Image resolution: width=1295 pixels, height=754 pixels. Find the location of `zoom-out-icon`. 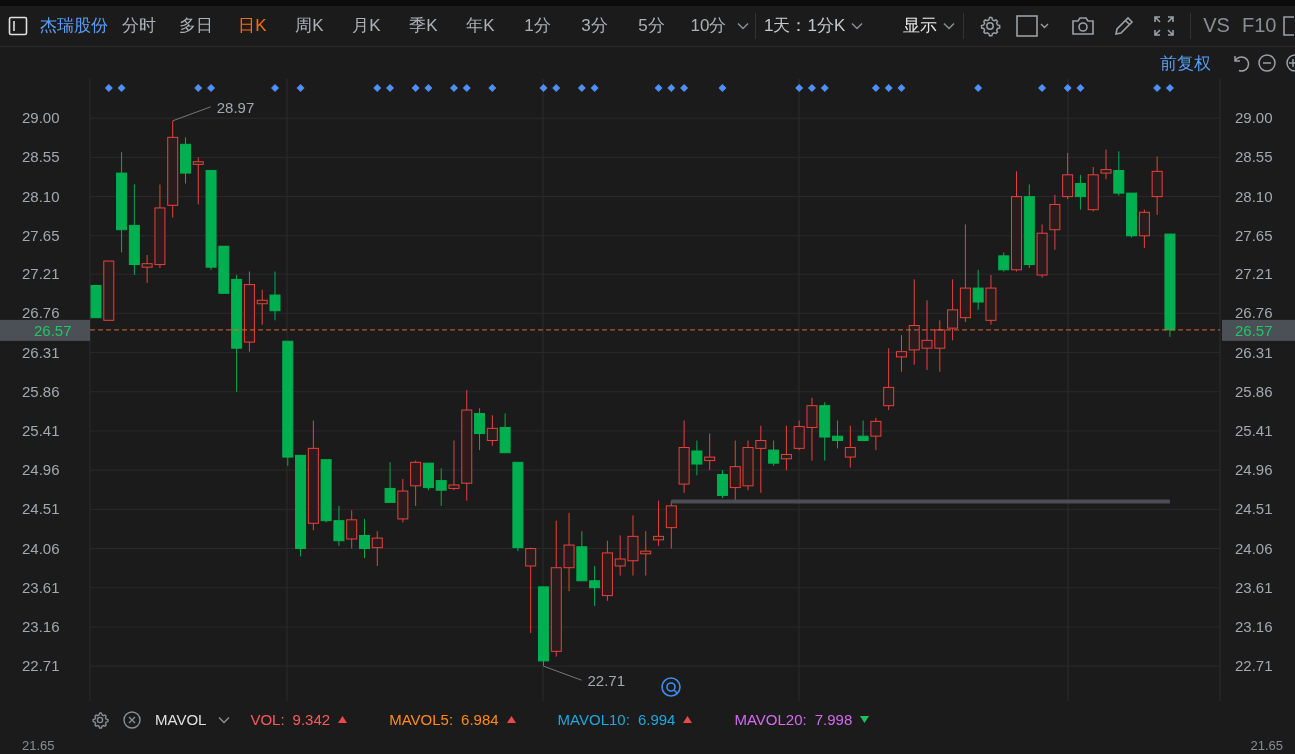

zoom-out-icon is located at coordinates (1267, 63).